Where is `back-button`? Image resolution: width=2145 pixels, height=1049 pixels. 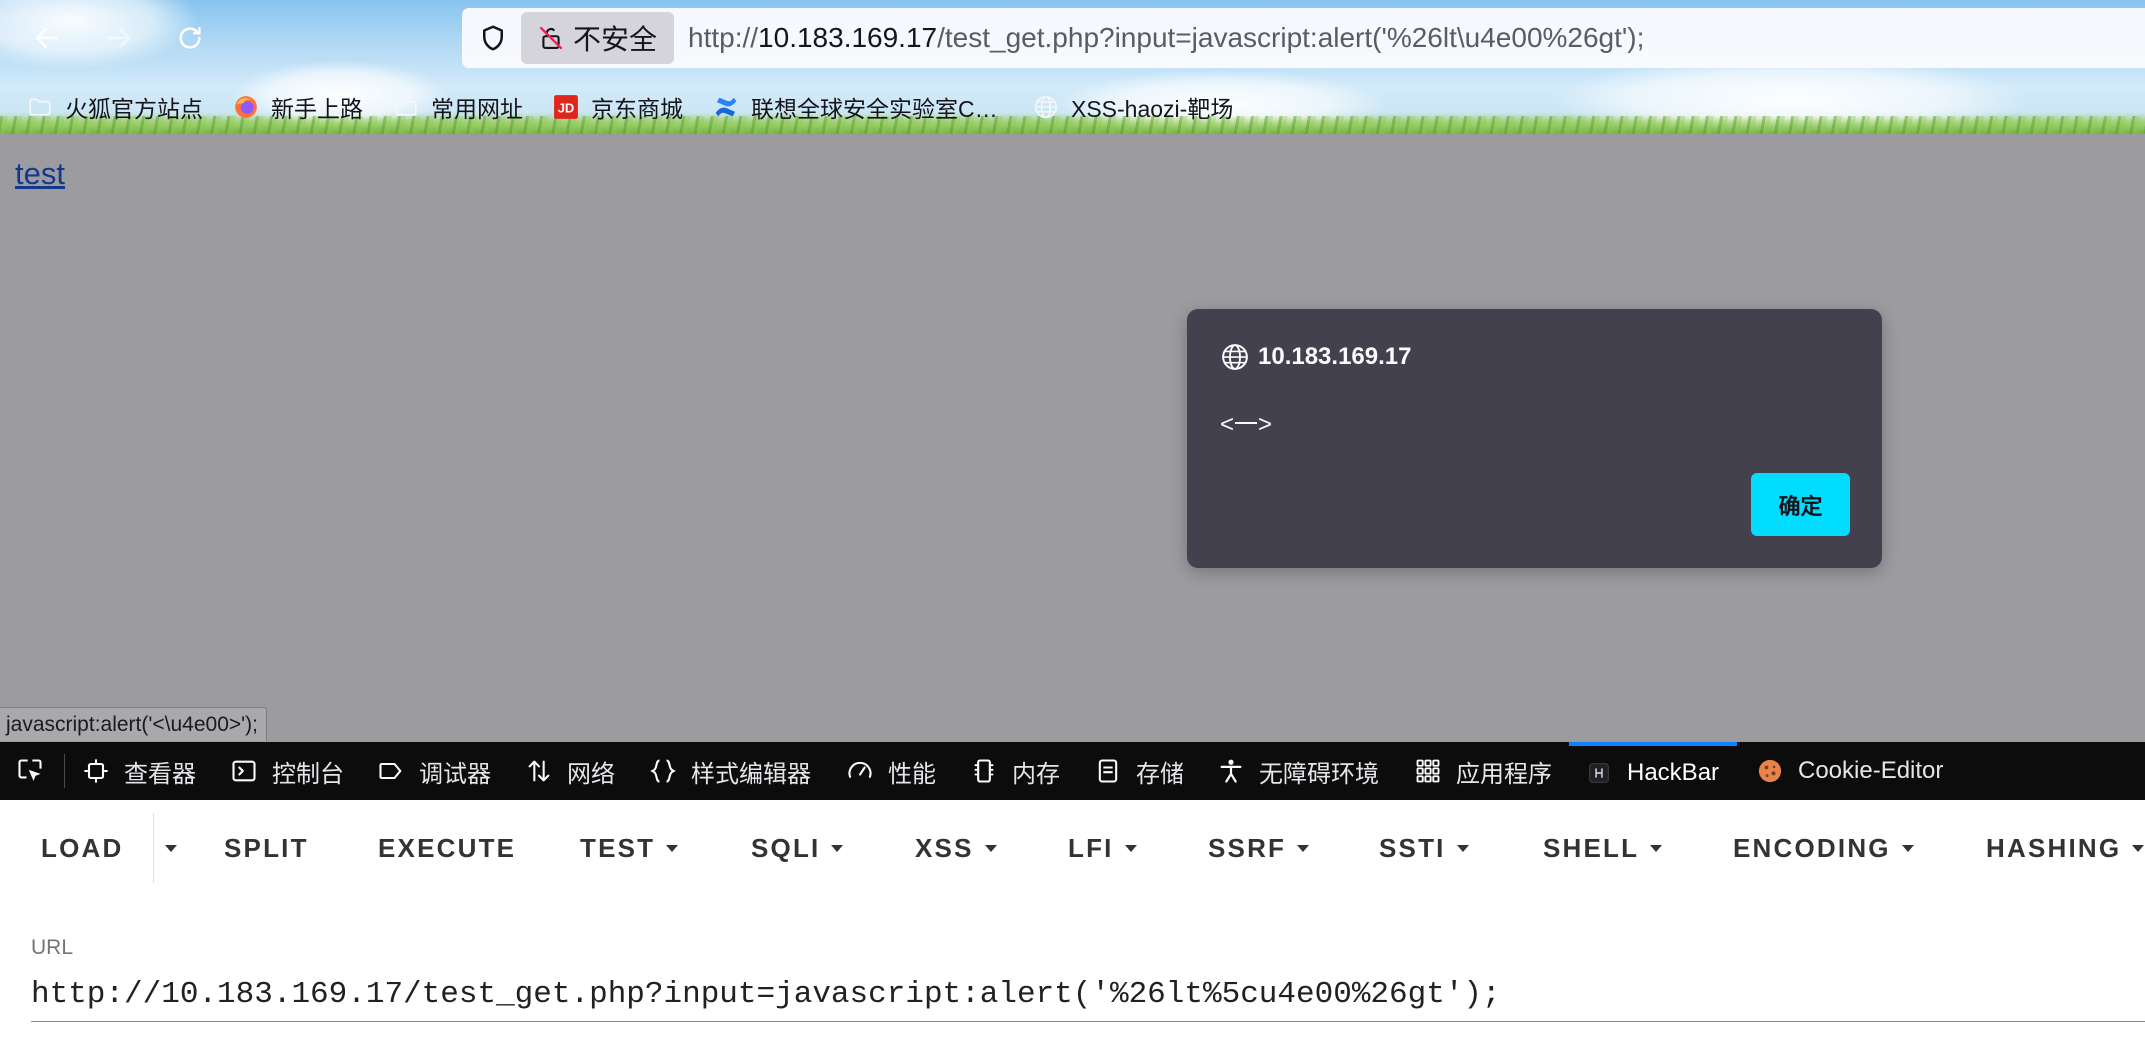 back-button is located at coordinates (47, 38).